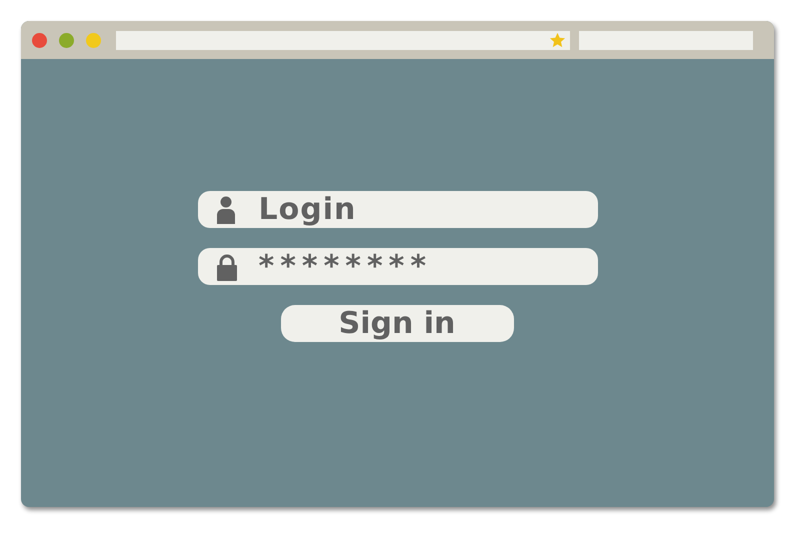  Describe the element at coordinates (398, 209) in the screenshot. I see `login-field: Login` at that location.